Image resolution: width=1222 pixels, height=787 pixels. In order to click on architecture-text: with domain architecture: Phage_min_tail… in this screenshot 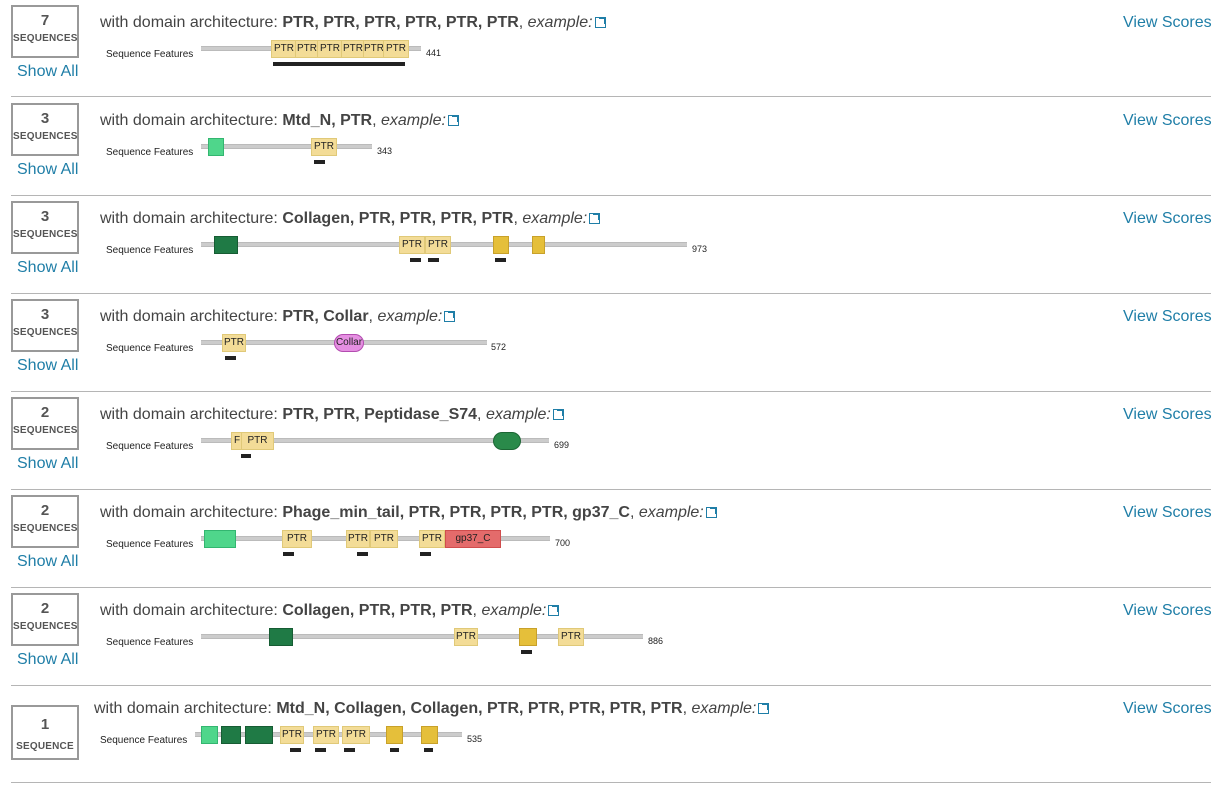, I will do `click(408, 513)`.